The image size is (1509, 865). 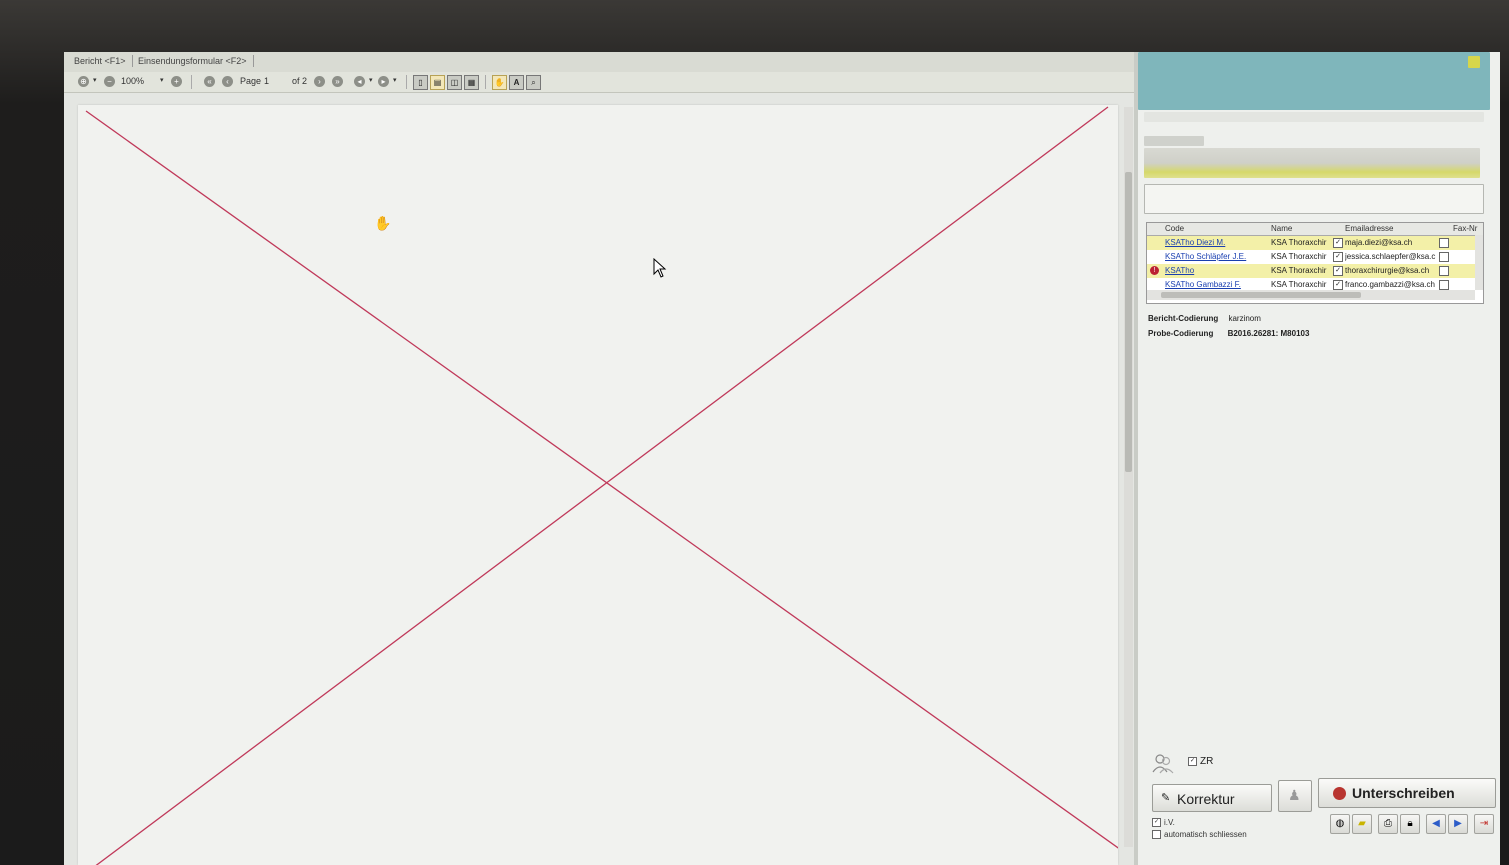 What do you see at coordinates (1315, 229) in the screenshot?
I see `table-header: Code Name Emailadresse Fax-Nr` at bounding box center [1315, 229].